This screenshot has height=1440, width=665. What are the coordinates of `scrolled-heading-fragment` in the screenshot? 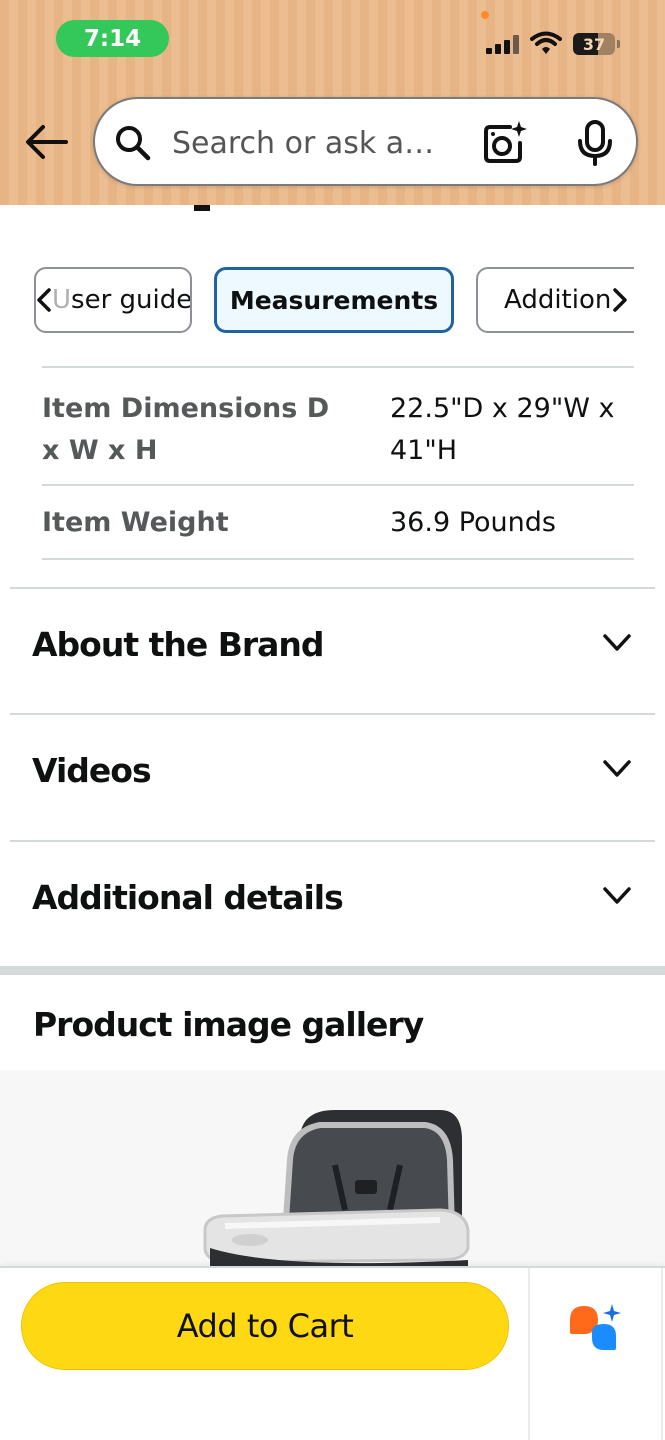 It's located at (200, 209).